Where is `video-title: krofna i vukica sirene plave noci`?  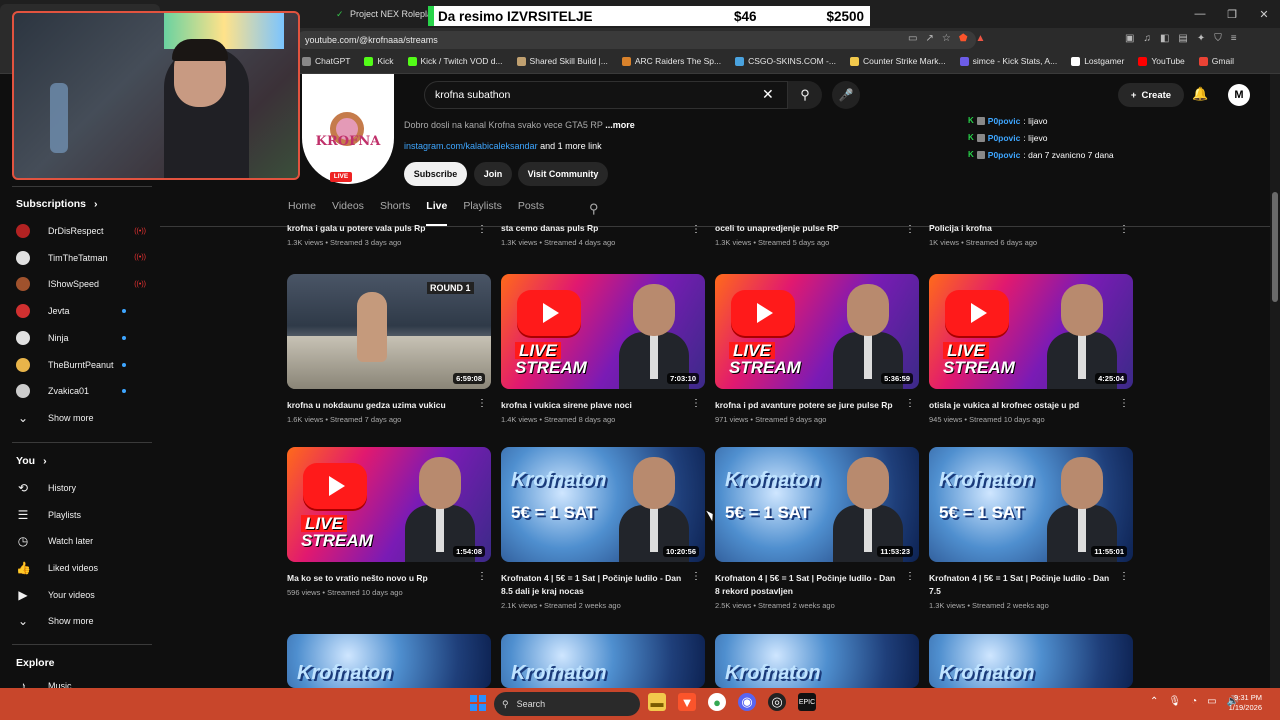
video-title: krofna i vukica sirene plave noci is located at coordinates (603, 405).